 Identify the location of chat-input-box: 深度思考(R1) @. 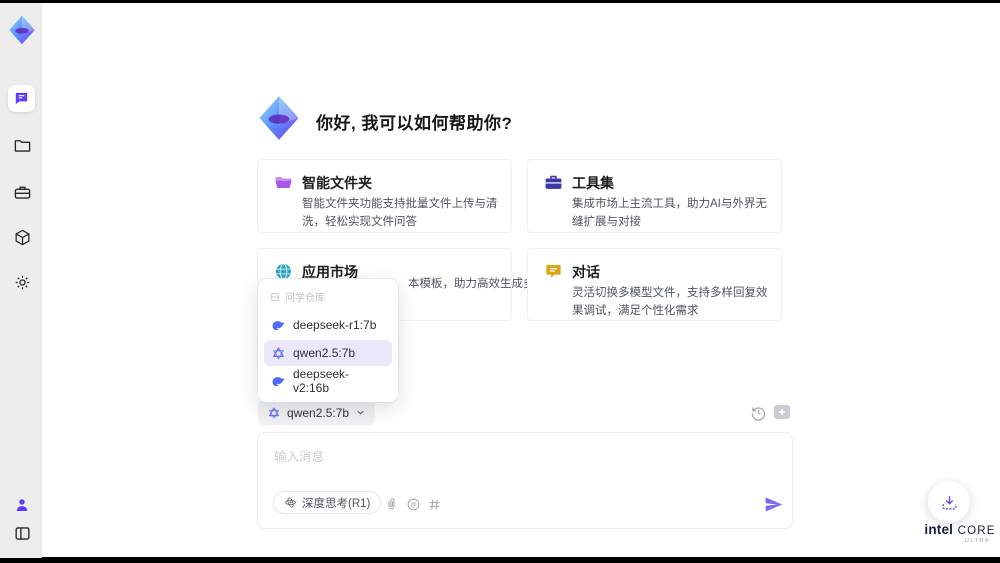
(525, 480).